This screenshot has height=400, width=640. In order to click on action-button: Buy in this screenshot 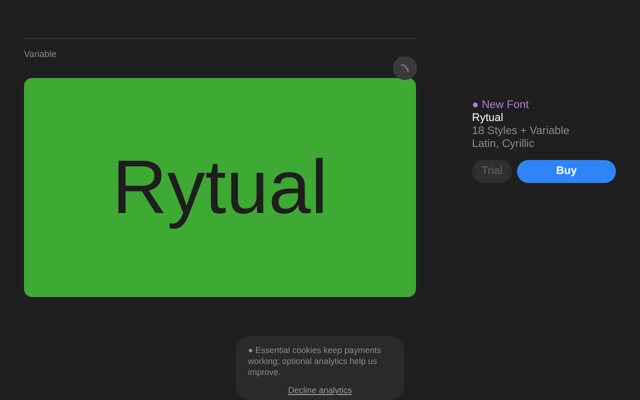, I will do `click(566, 171)`.